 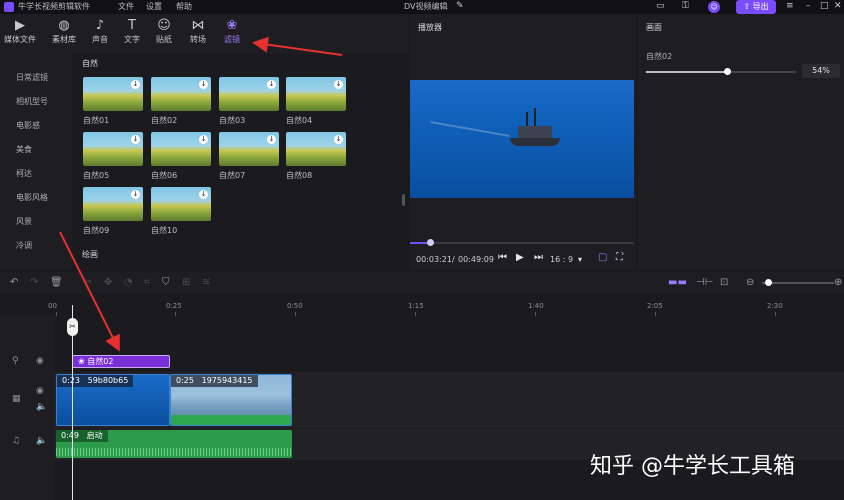 I want to click on crop-icon: ▢, so click(x=602, y=257).